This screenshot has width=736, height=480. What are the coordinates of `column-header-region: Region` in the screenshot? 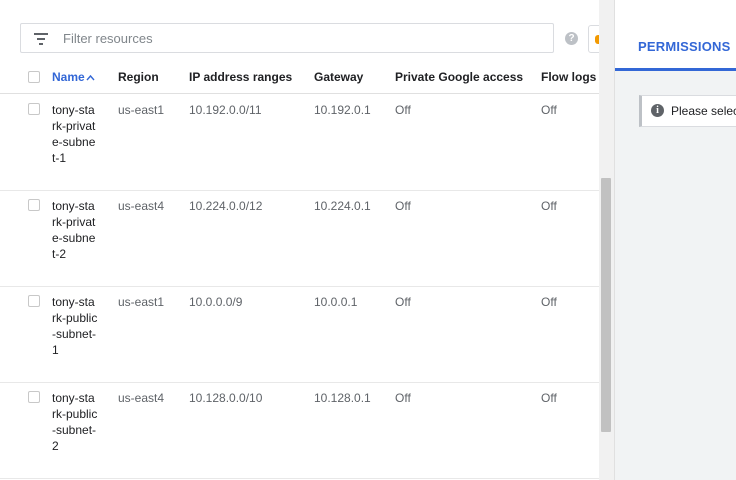 It's located at (138, 77).